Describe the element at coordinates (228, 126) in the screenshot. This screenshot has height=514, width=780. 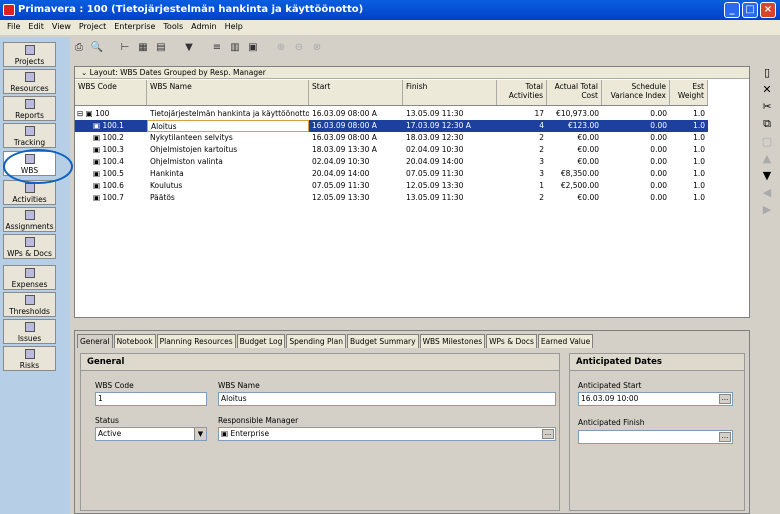
I see `cell-name: Aloitus` at that location.